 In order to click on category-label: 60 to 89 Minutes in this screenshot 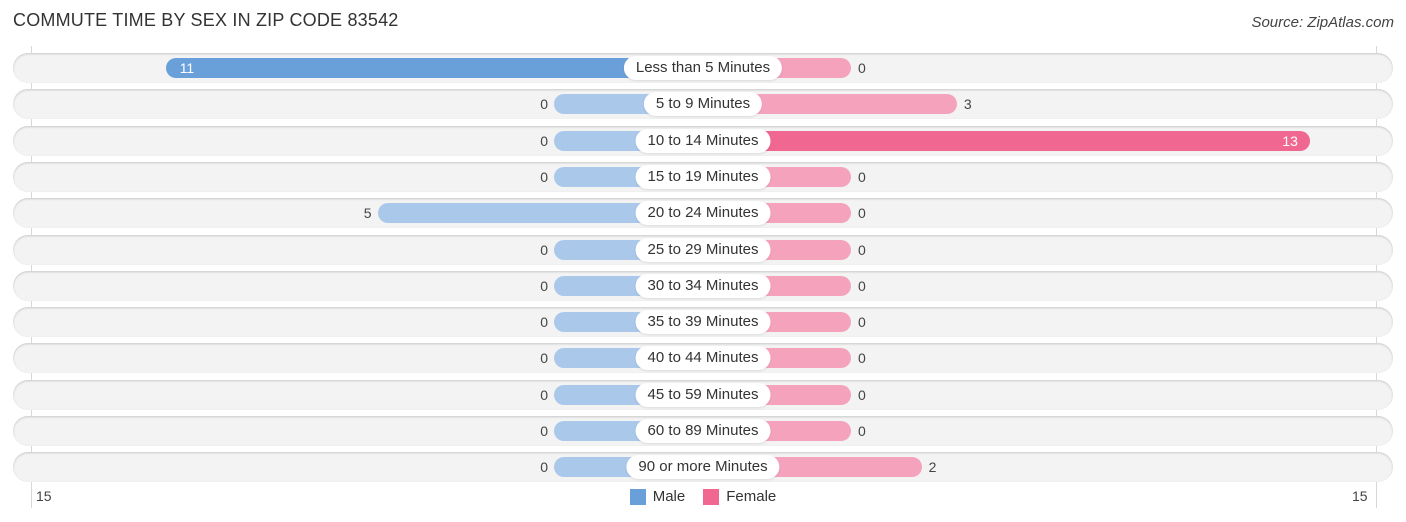, I will do `click(703, 431)`.